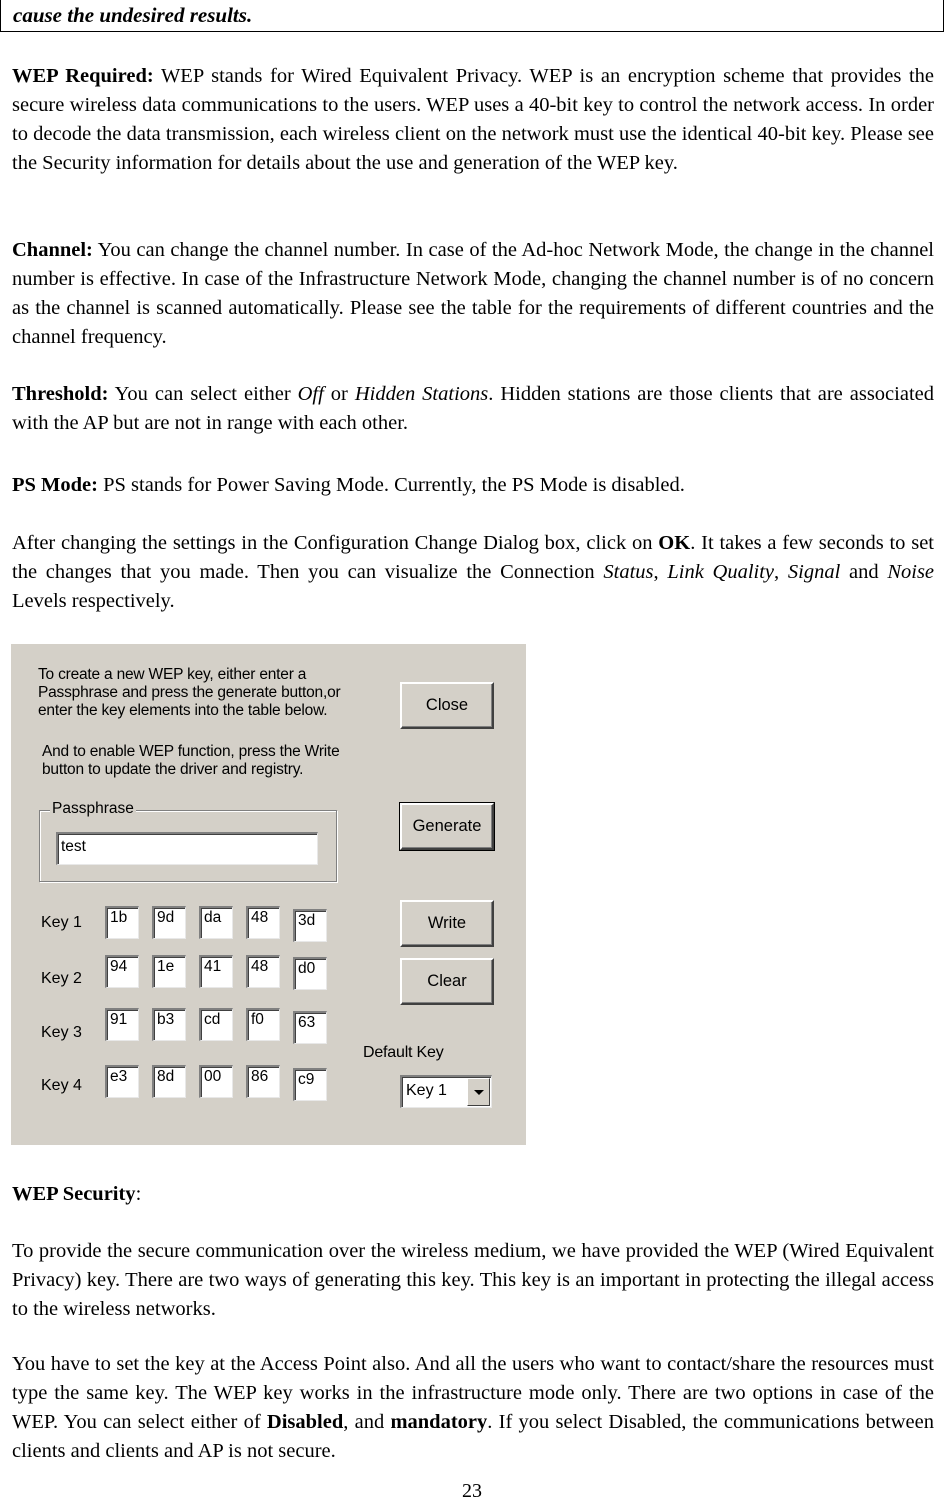 The height and width of the screenshot is (1507, 944). Describe the element at coordinates (447, 826) in the screenshot. I see `generate-button: Generate` at that location.